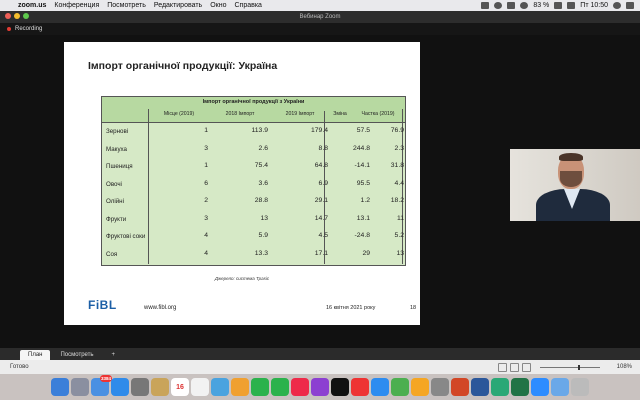 The image size is (640, 400). Describe the element at coordinates (321, 165) in the screenshot. I see `table-cell: 64.8` at that location.